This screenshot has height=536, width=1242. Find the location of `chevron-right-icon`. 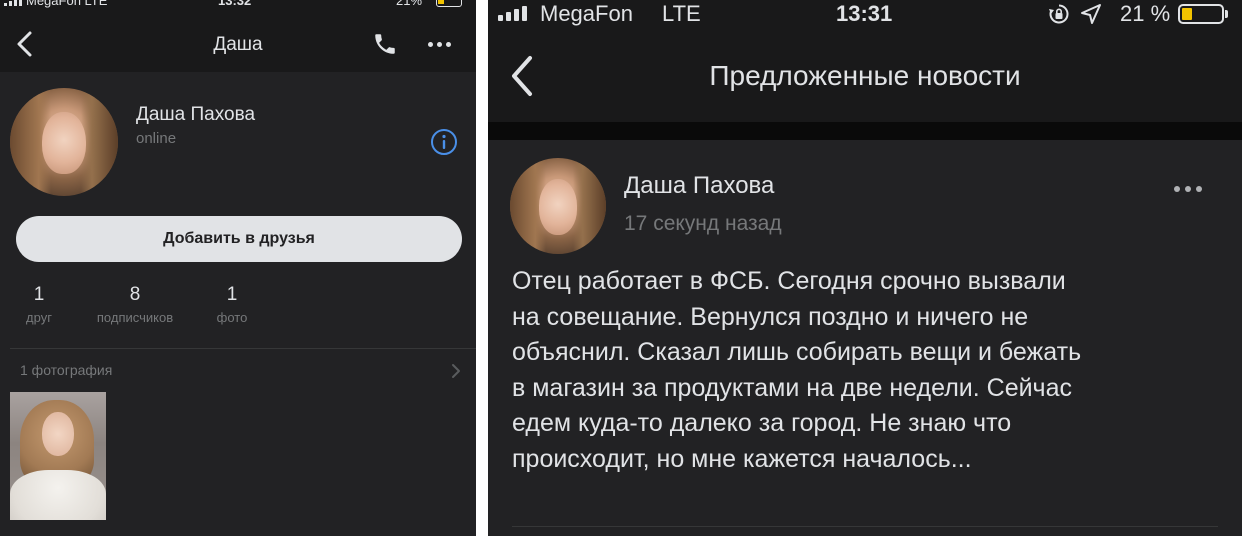

chevron-right-icon is located at coordinates (456, 371).